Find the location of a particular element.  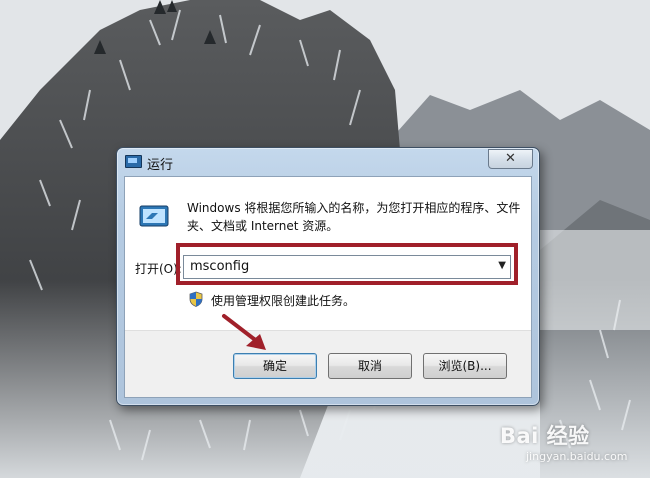

baidu-jingyan-watermark: Bai 经验 jingyan.baidu.com is located at coordinates (570, 445).